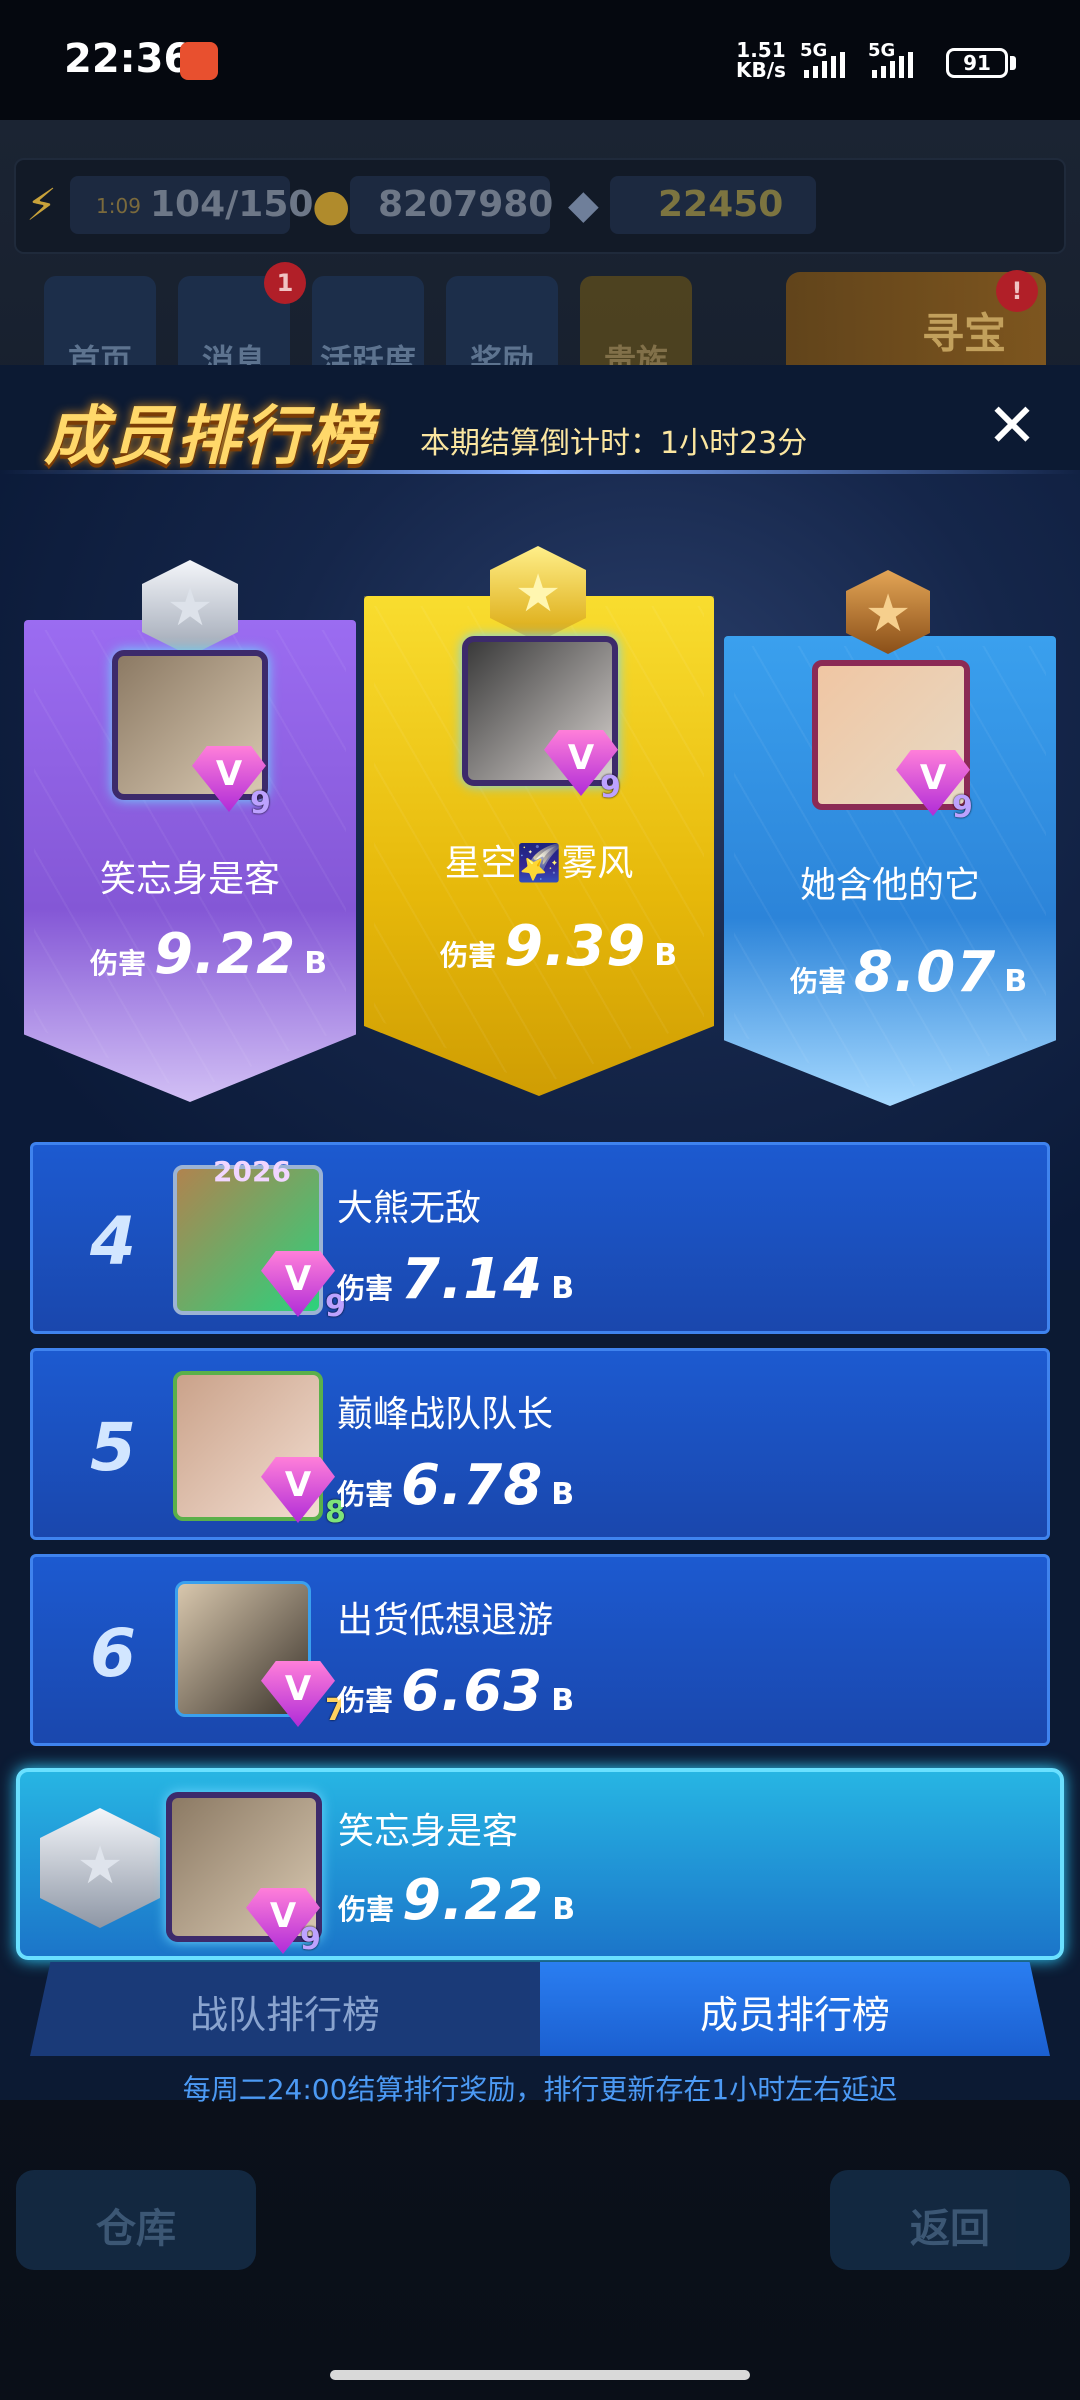  Describe the element at coordinates (136, 2229) in the screenshot. I see `warehouse-label: 仓库` at that location.